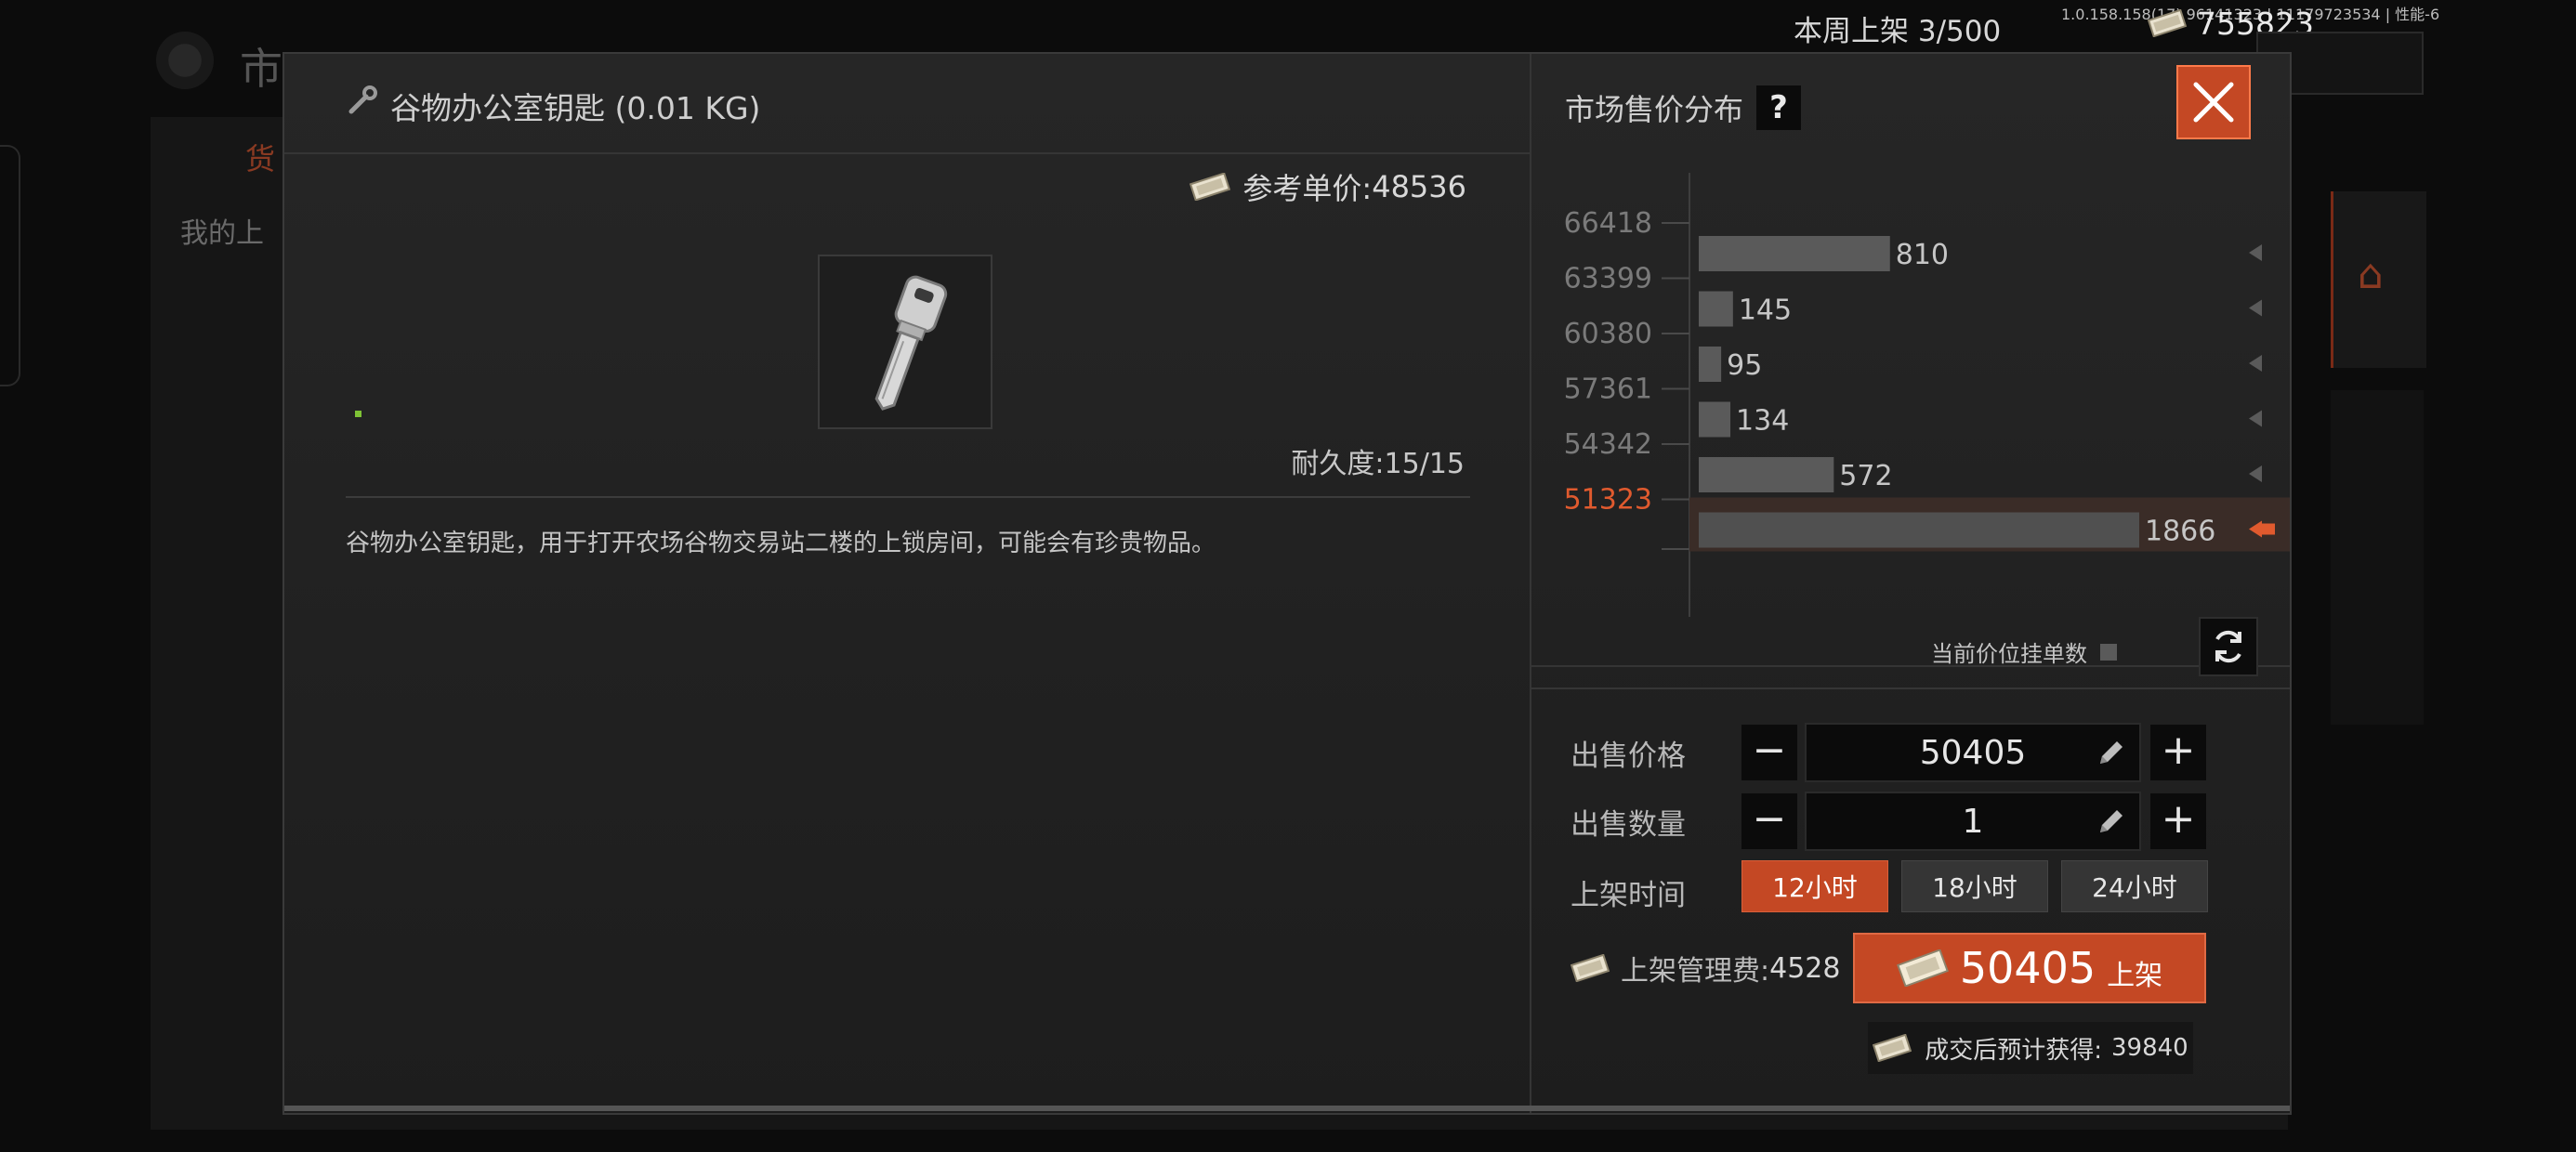 This screenshot has width=2576, height=1152. I want to click on left-edge-handle, so click(10, 265).